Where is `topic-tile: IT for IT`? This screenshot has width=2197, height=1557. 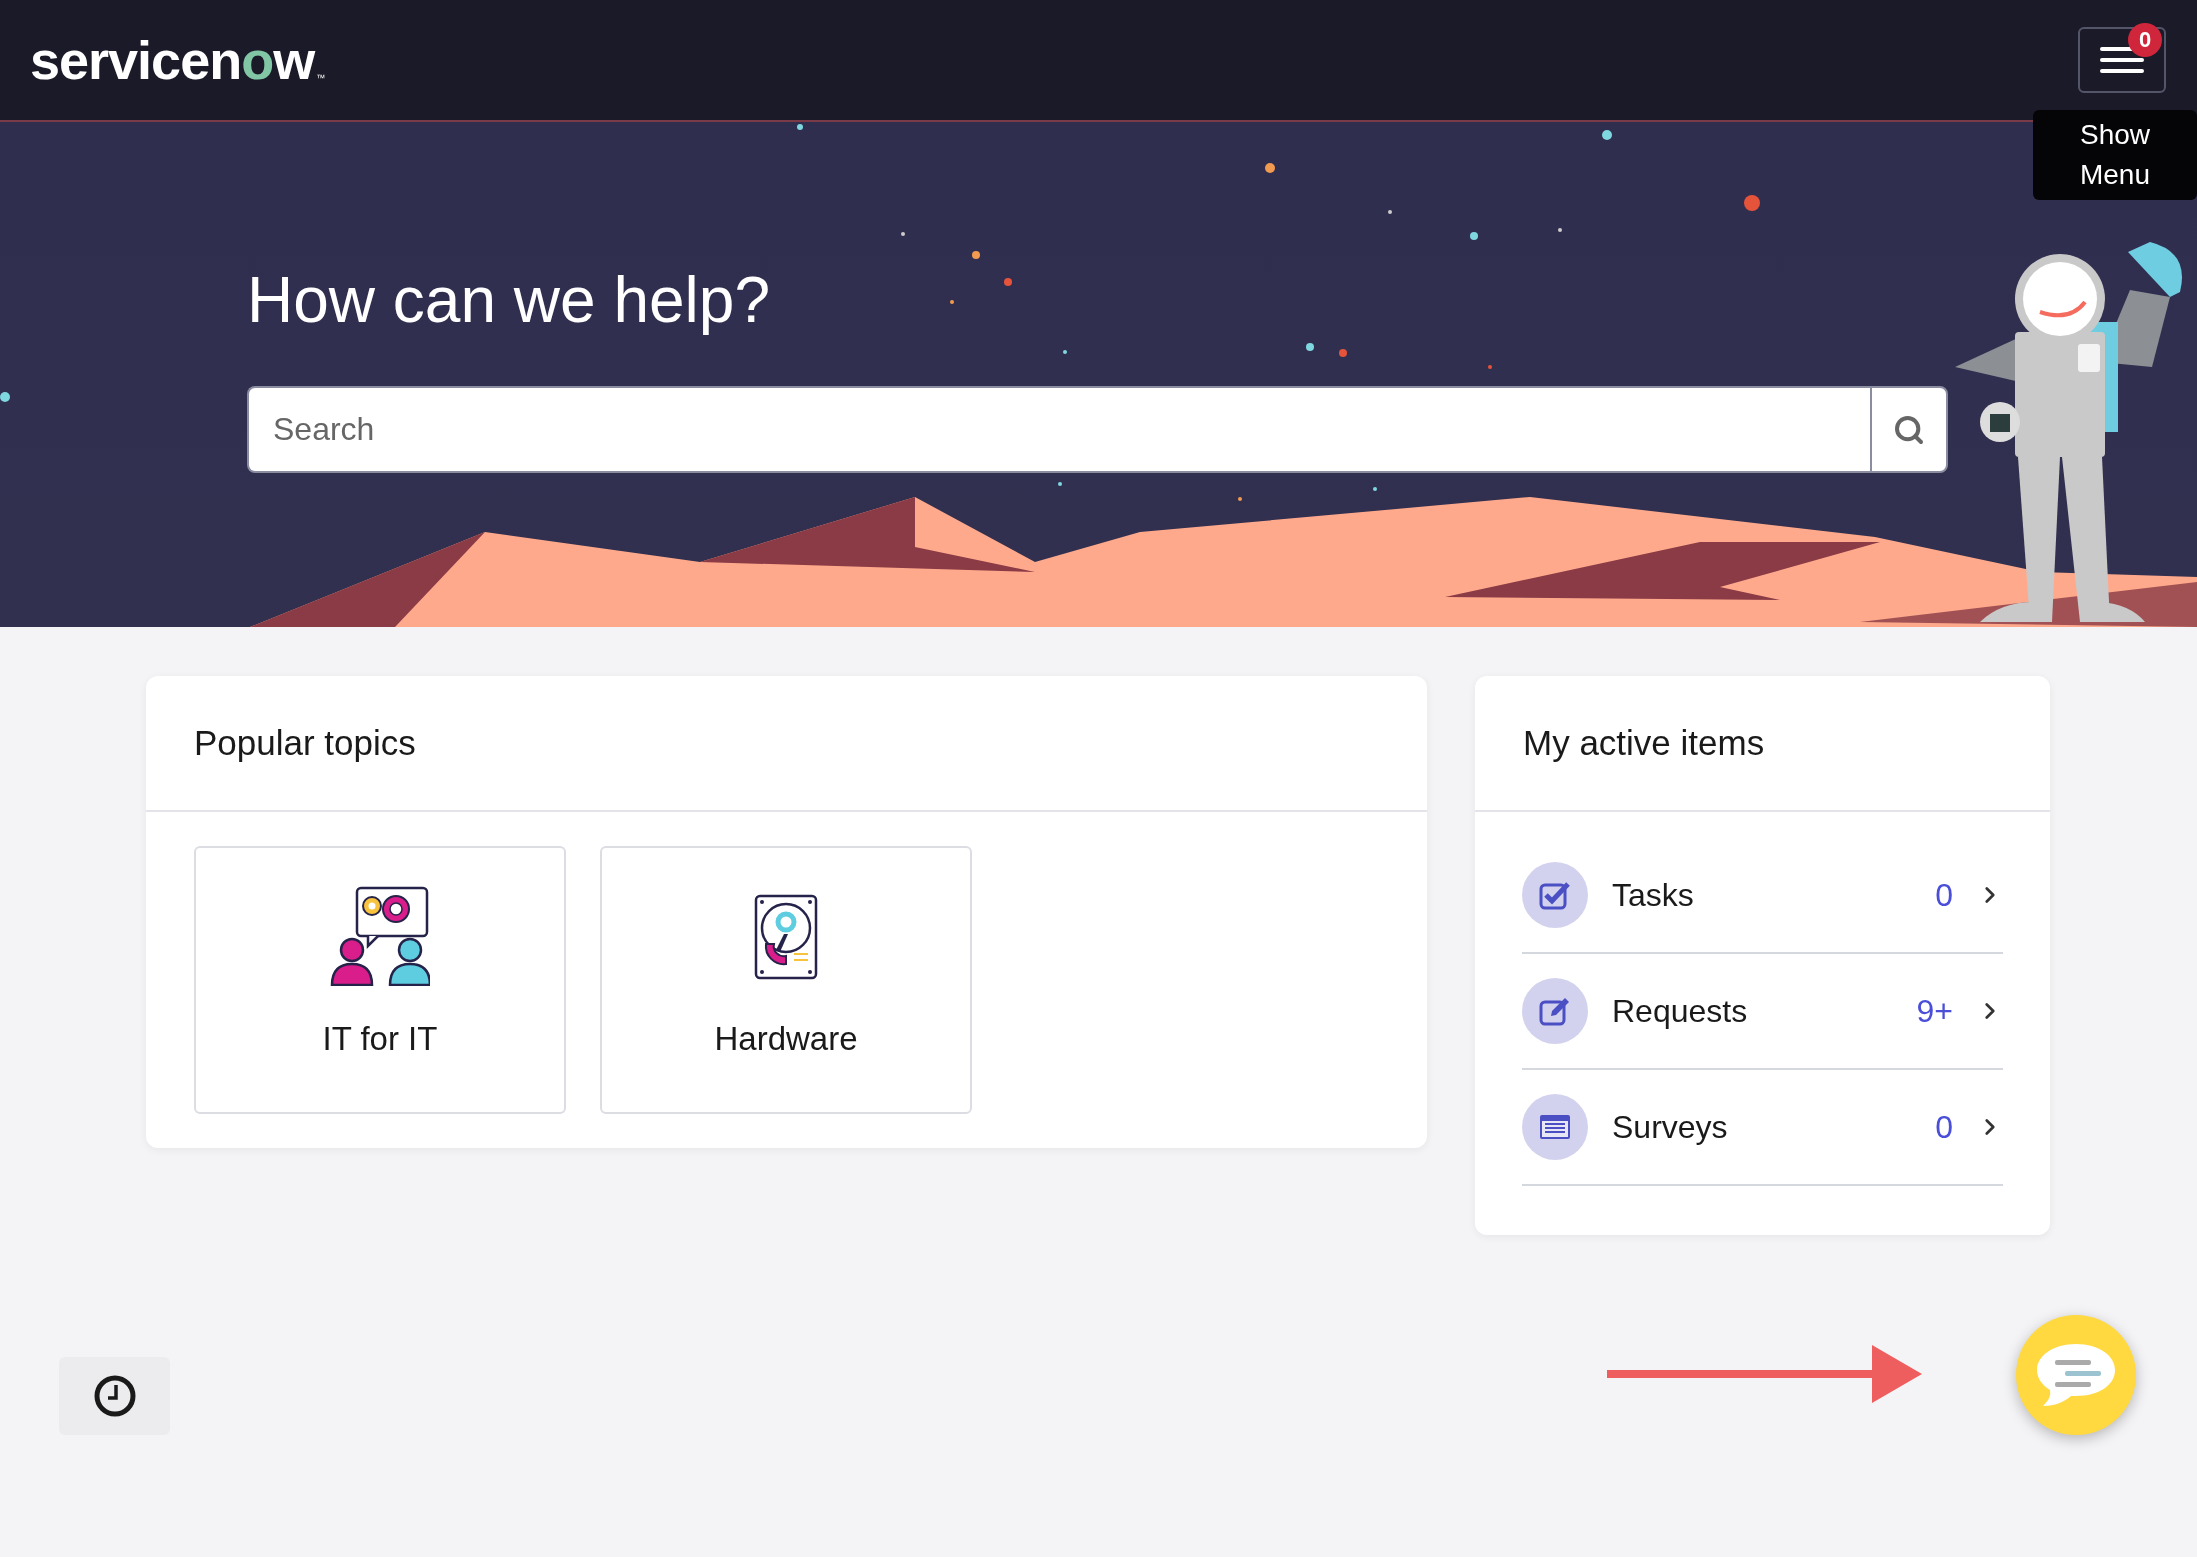 topic-tile: IT for IT is located at coordinates (380, 980).